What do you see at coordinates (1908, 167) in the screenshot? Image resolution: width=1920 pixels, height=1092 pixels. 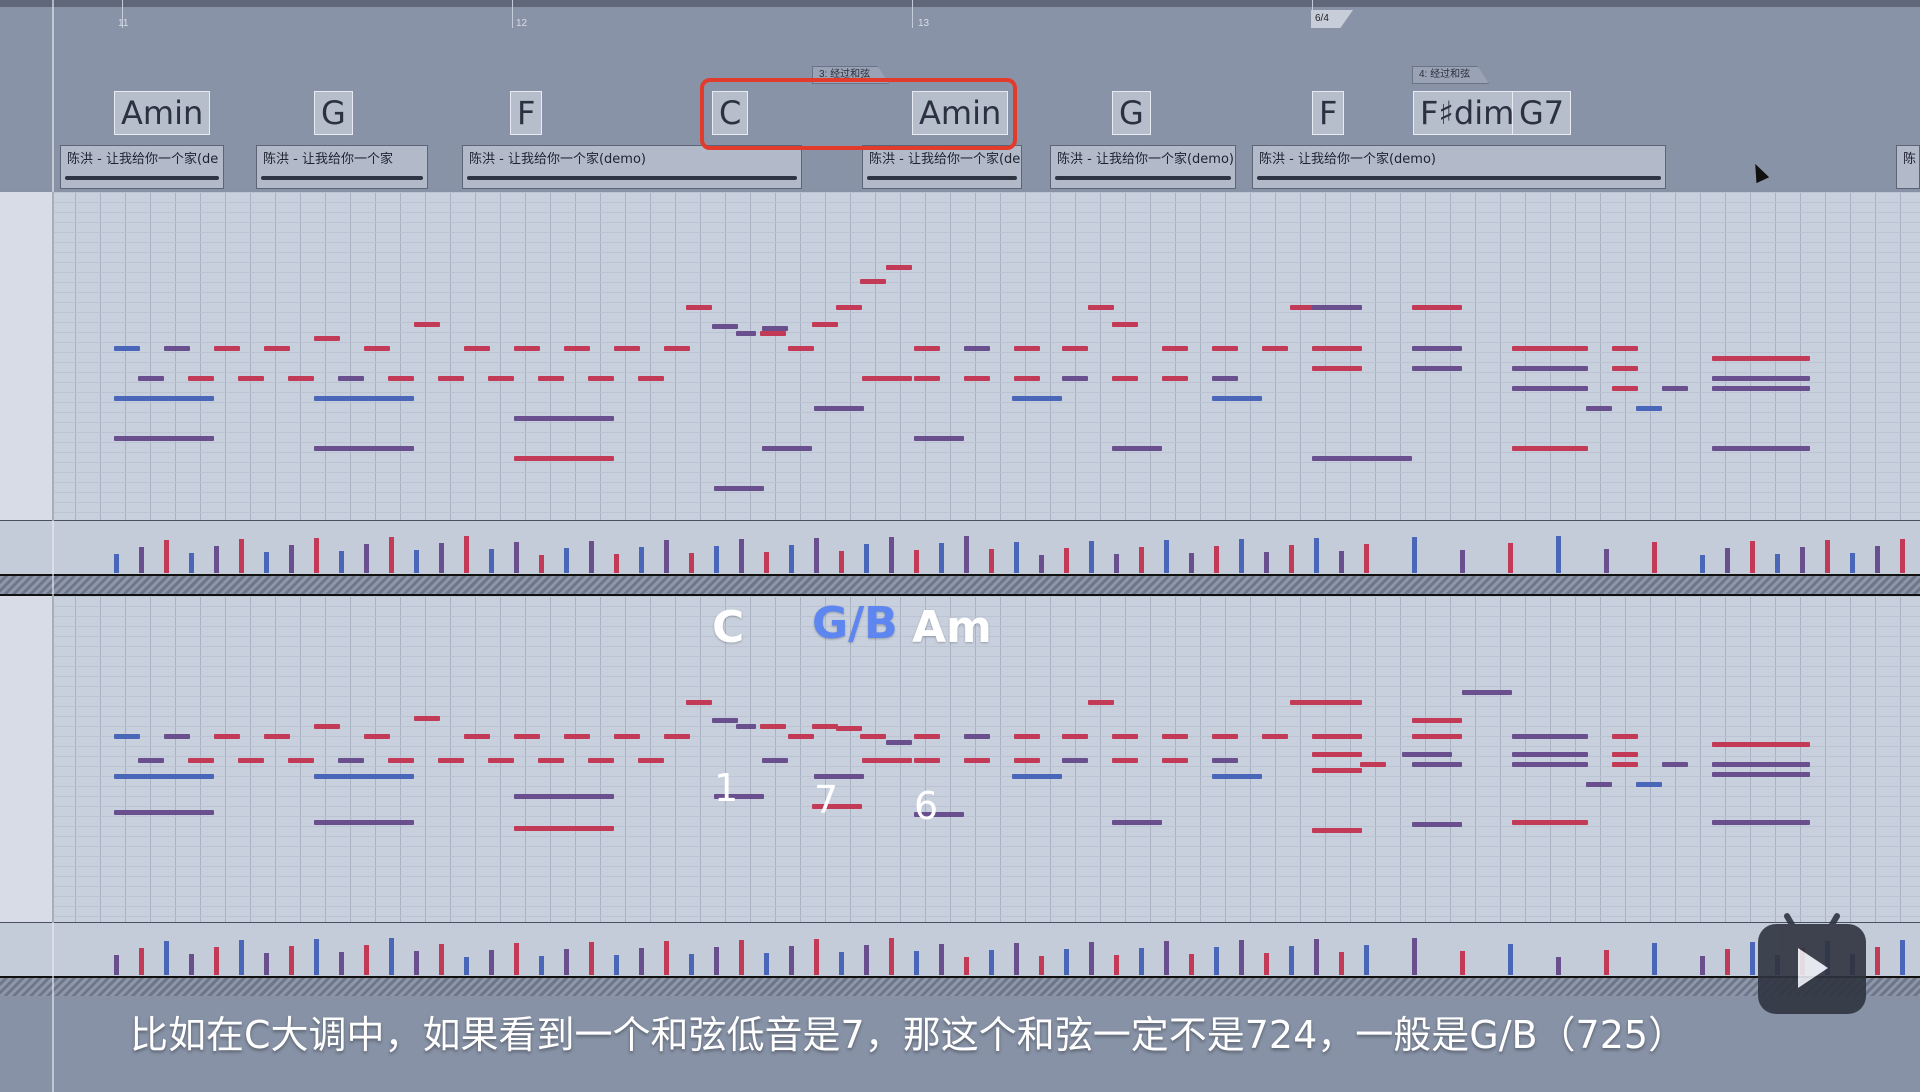 I see `audio-region: 陈` at bounding box center [1908, 167].